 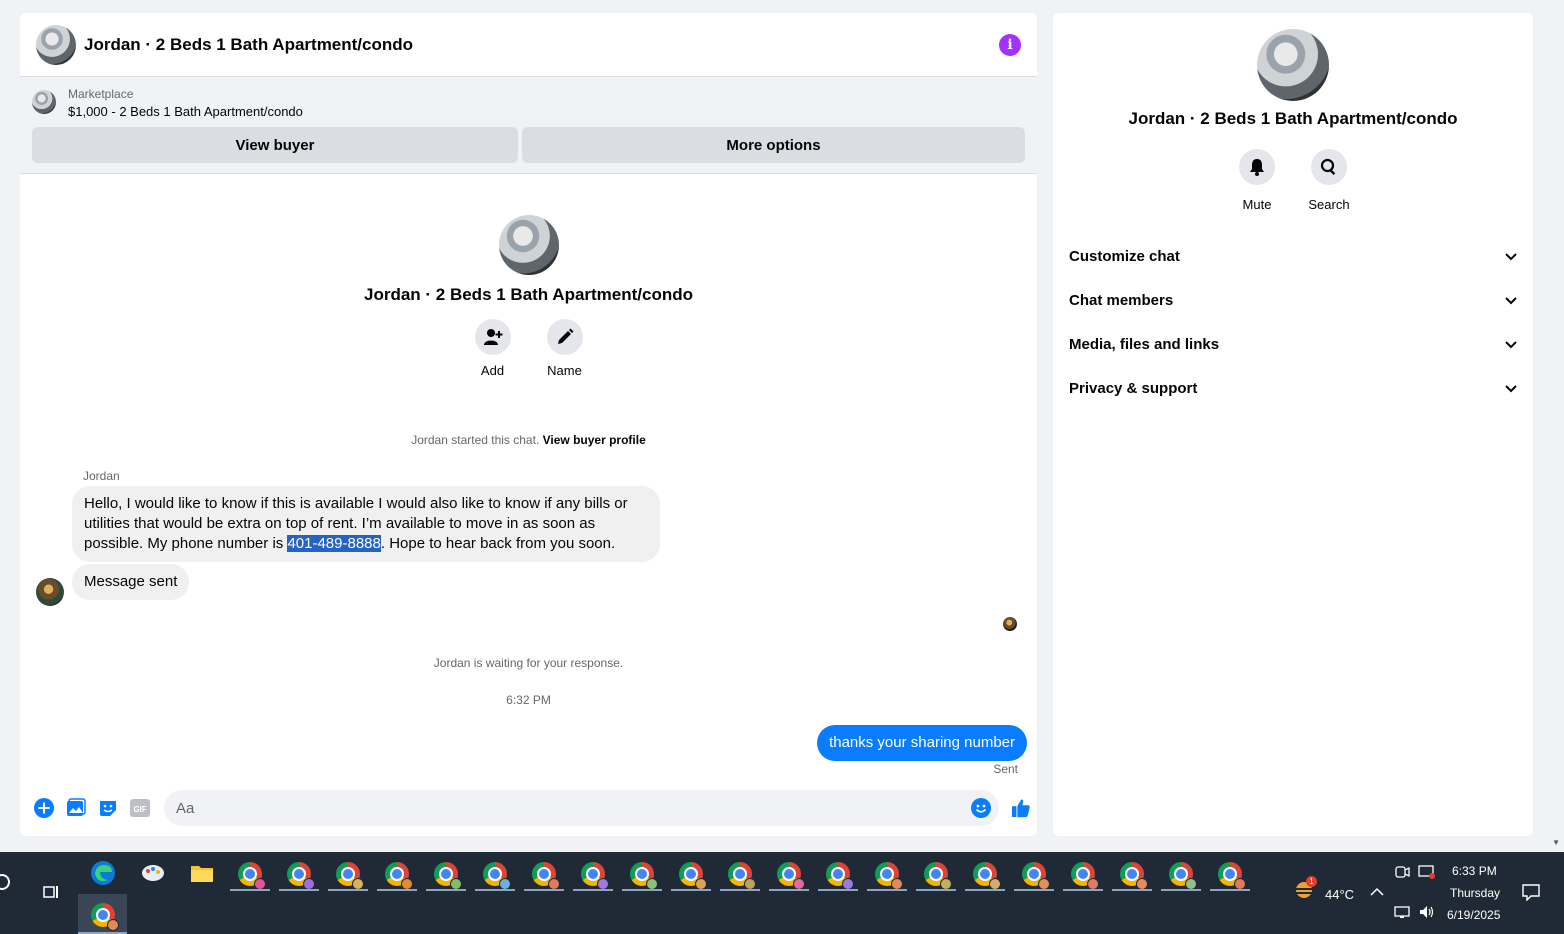 I want to click on bell-icon, so click(x=1257, y=167).